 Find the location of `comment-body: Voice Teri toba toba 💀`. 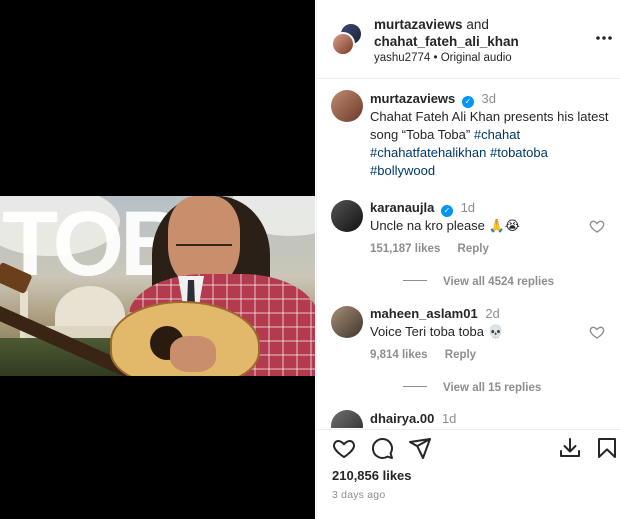

comment-body: Voice Teri toba toba 💀 is located at coordinates (437, 331).